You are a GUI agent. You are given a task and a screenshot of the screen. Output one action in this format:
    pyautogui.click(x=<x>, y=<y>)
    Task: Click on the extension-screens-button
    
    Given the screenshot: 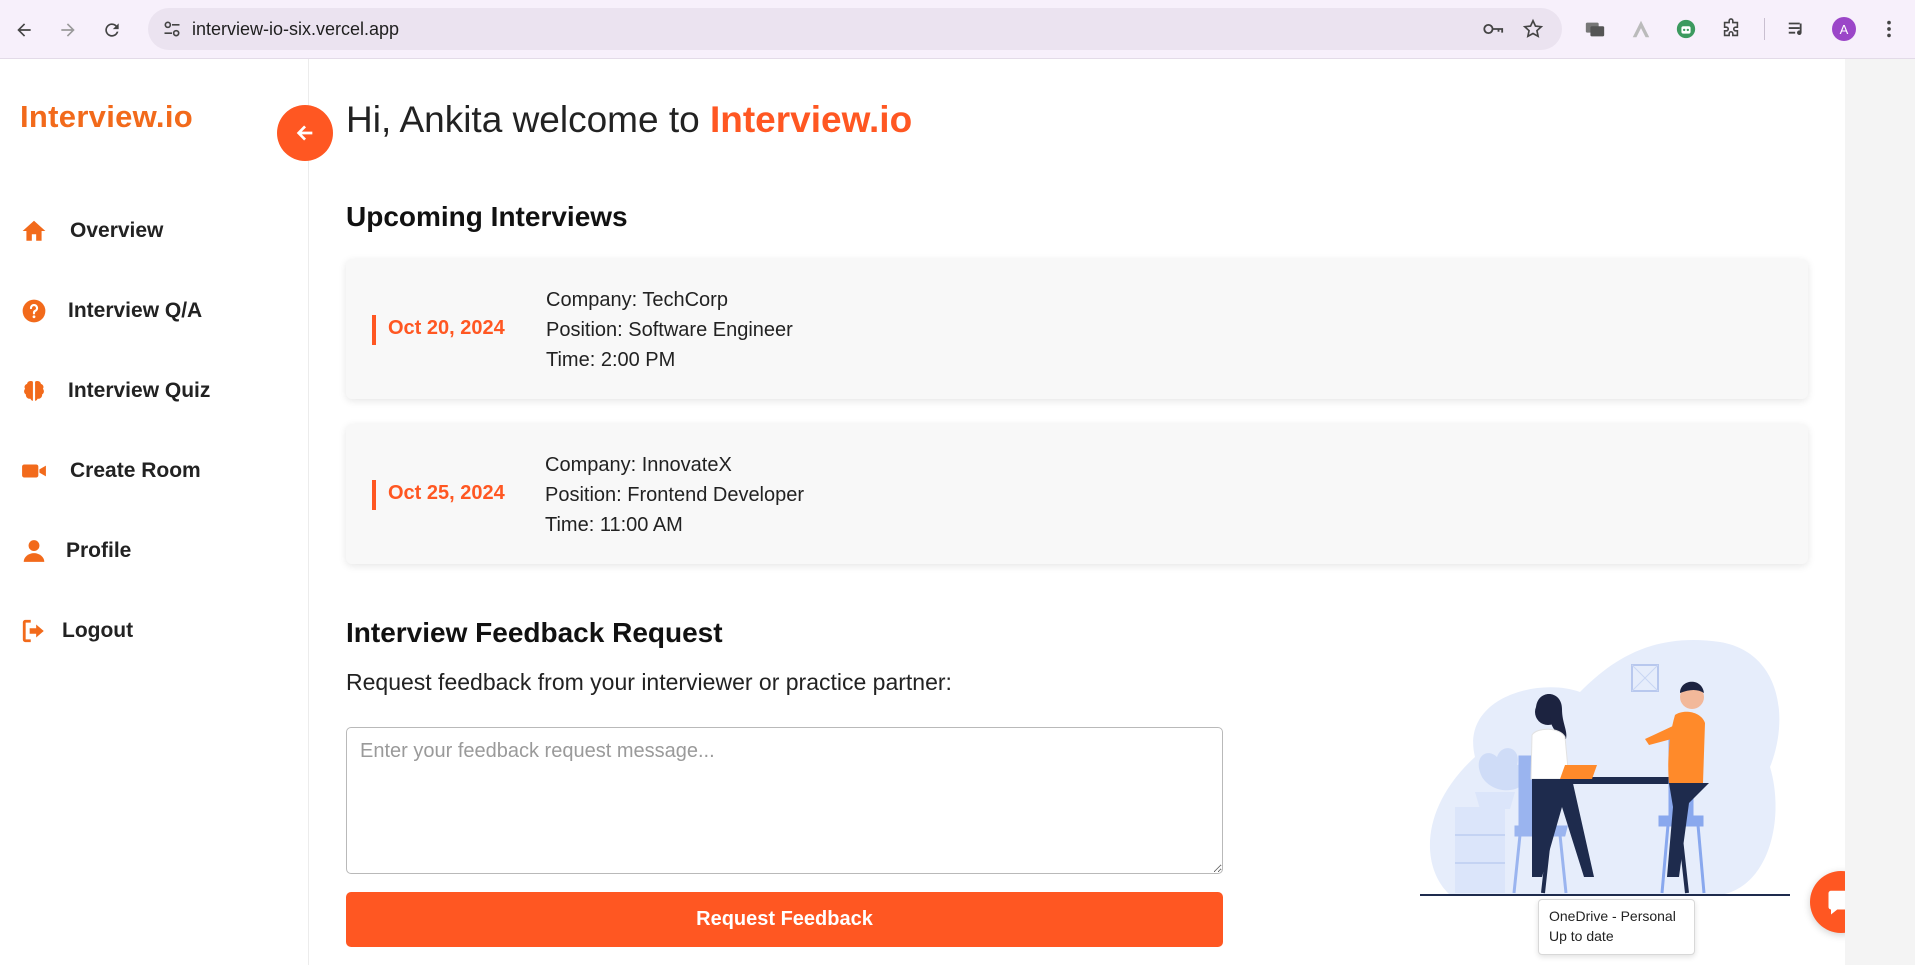 What is the action you would take?
    pyautogui.click(x=1595, y=29)
    